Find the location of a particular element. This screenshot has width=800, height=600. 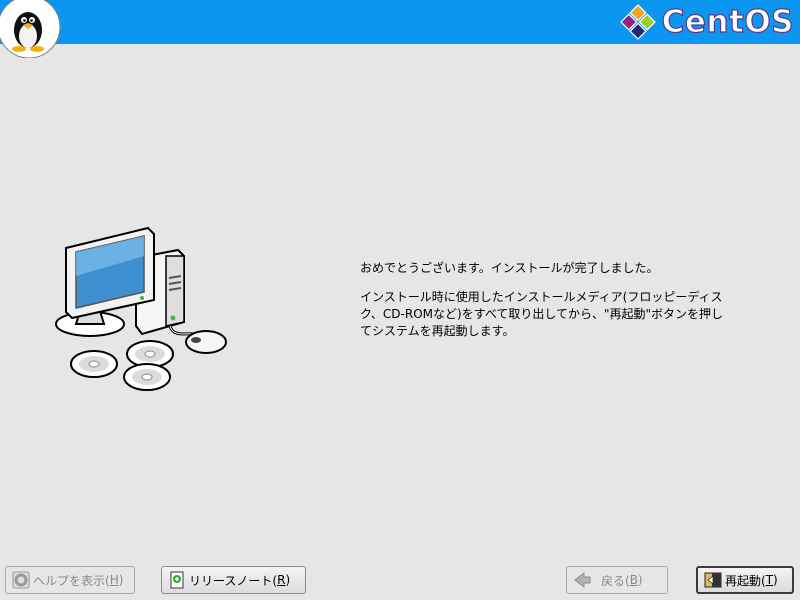

reboot-button: 再起動(T) is located at coordinates (745, 580).